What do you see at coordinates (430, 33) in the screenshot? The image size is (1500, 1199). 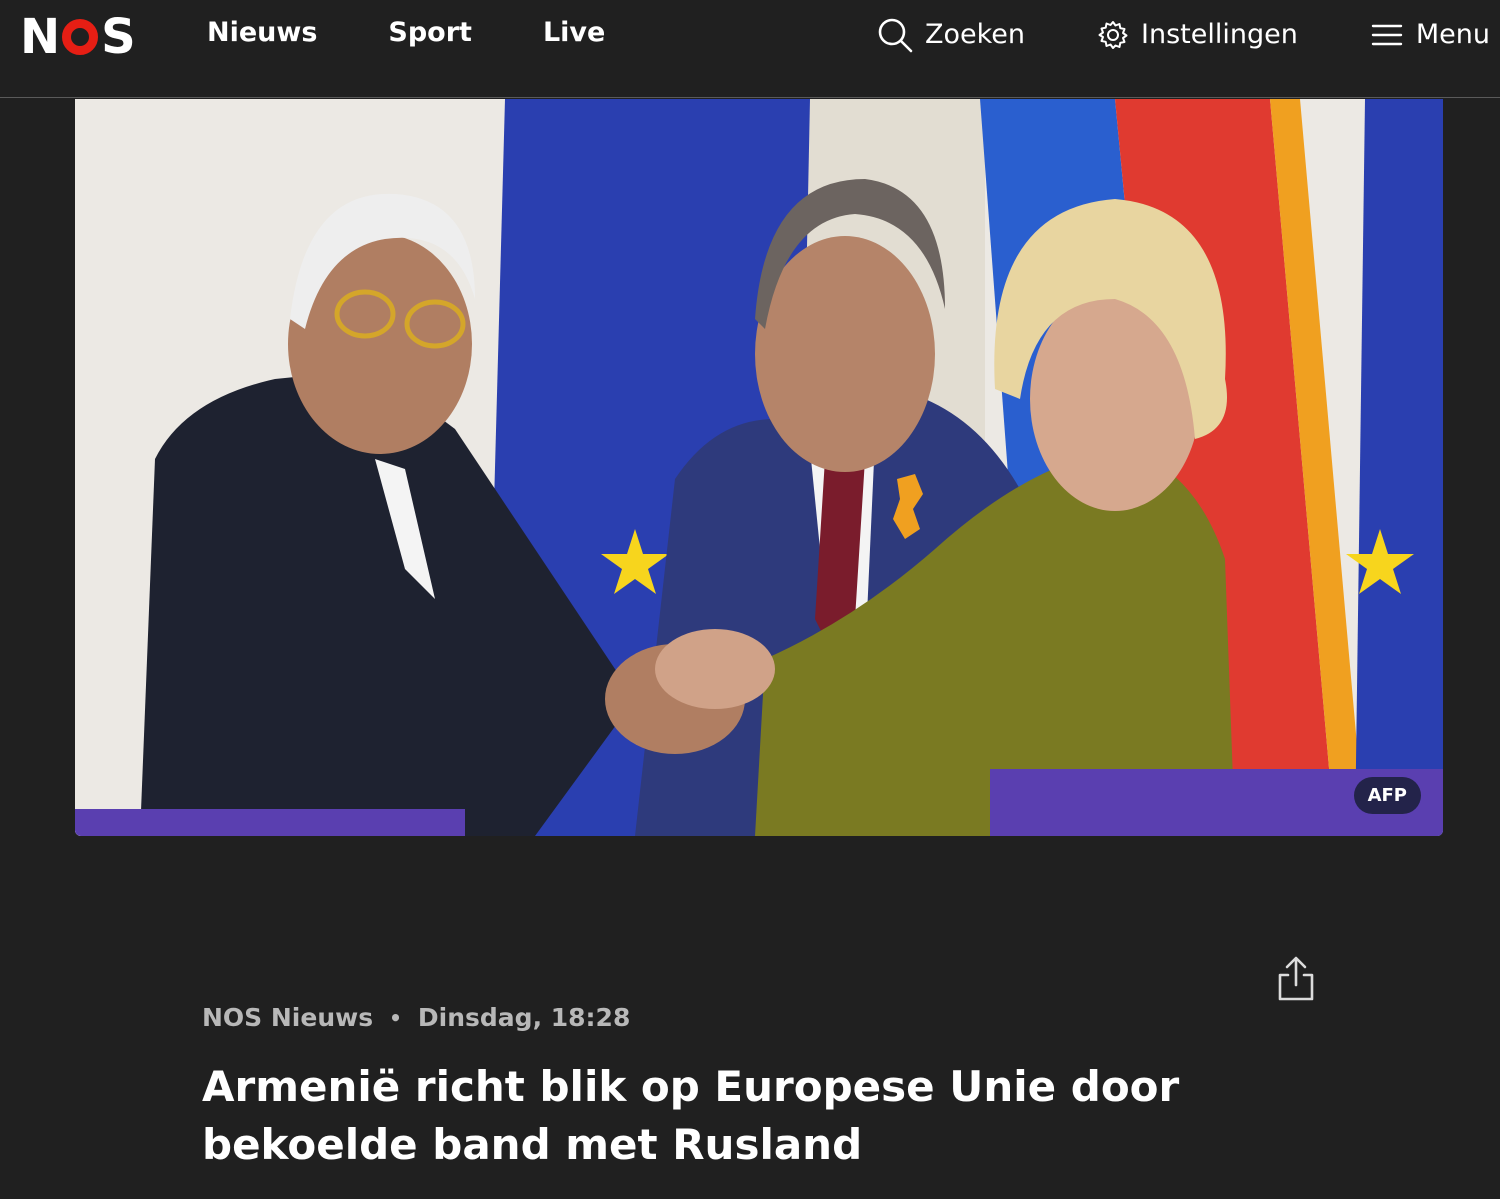 I see `nav-item-sport: Sport` at bounding box center [430, 33].